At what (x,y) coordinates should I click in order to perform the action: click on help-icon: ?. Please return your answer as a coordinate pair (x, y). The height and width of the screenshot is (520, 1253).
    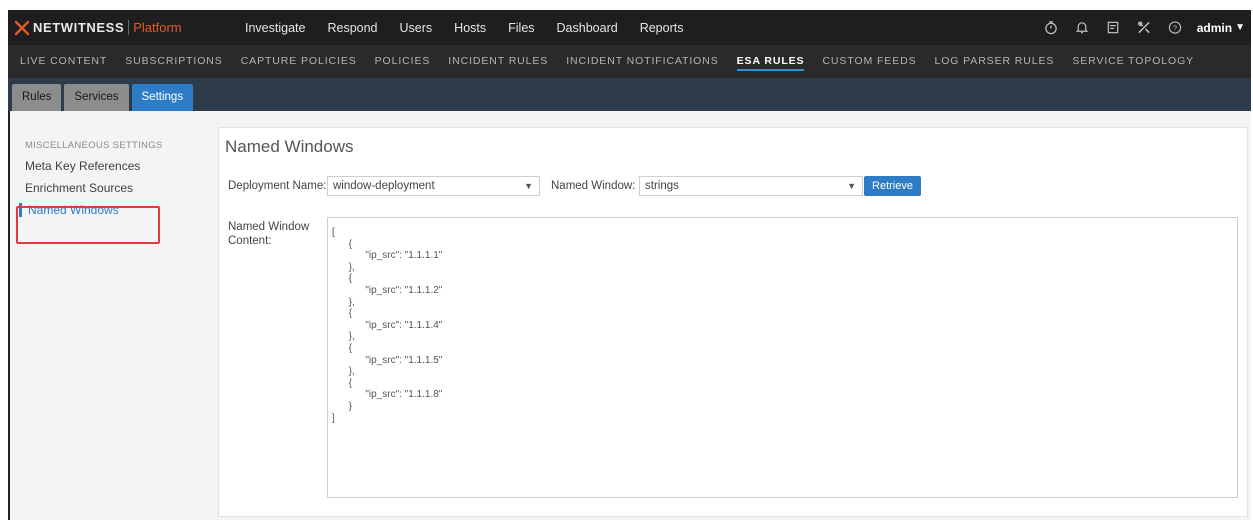
    Looking at the image, I should click on (1175, 27).